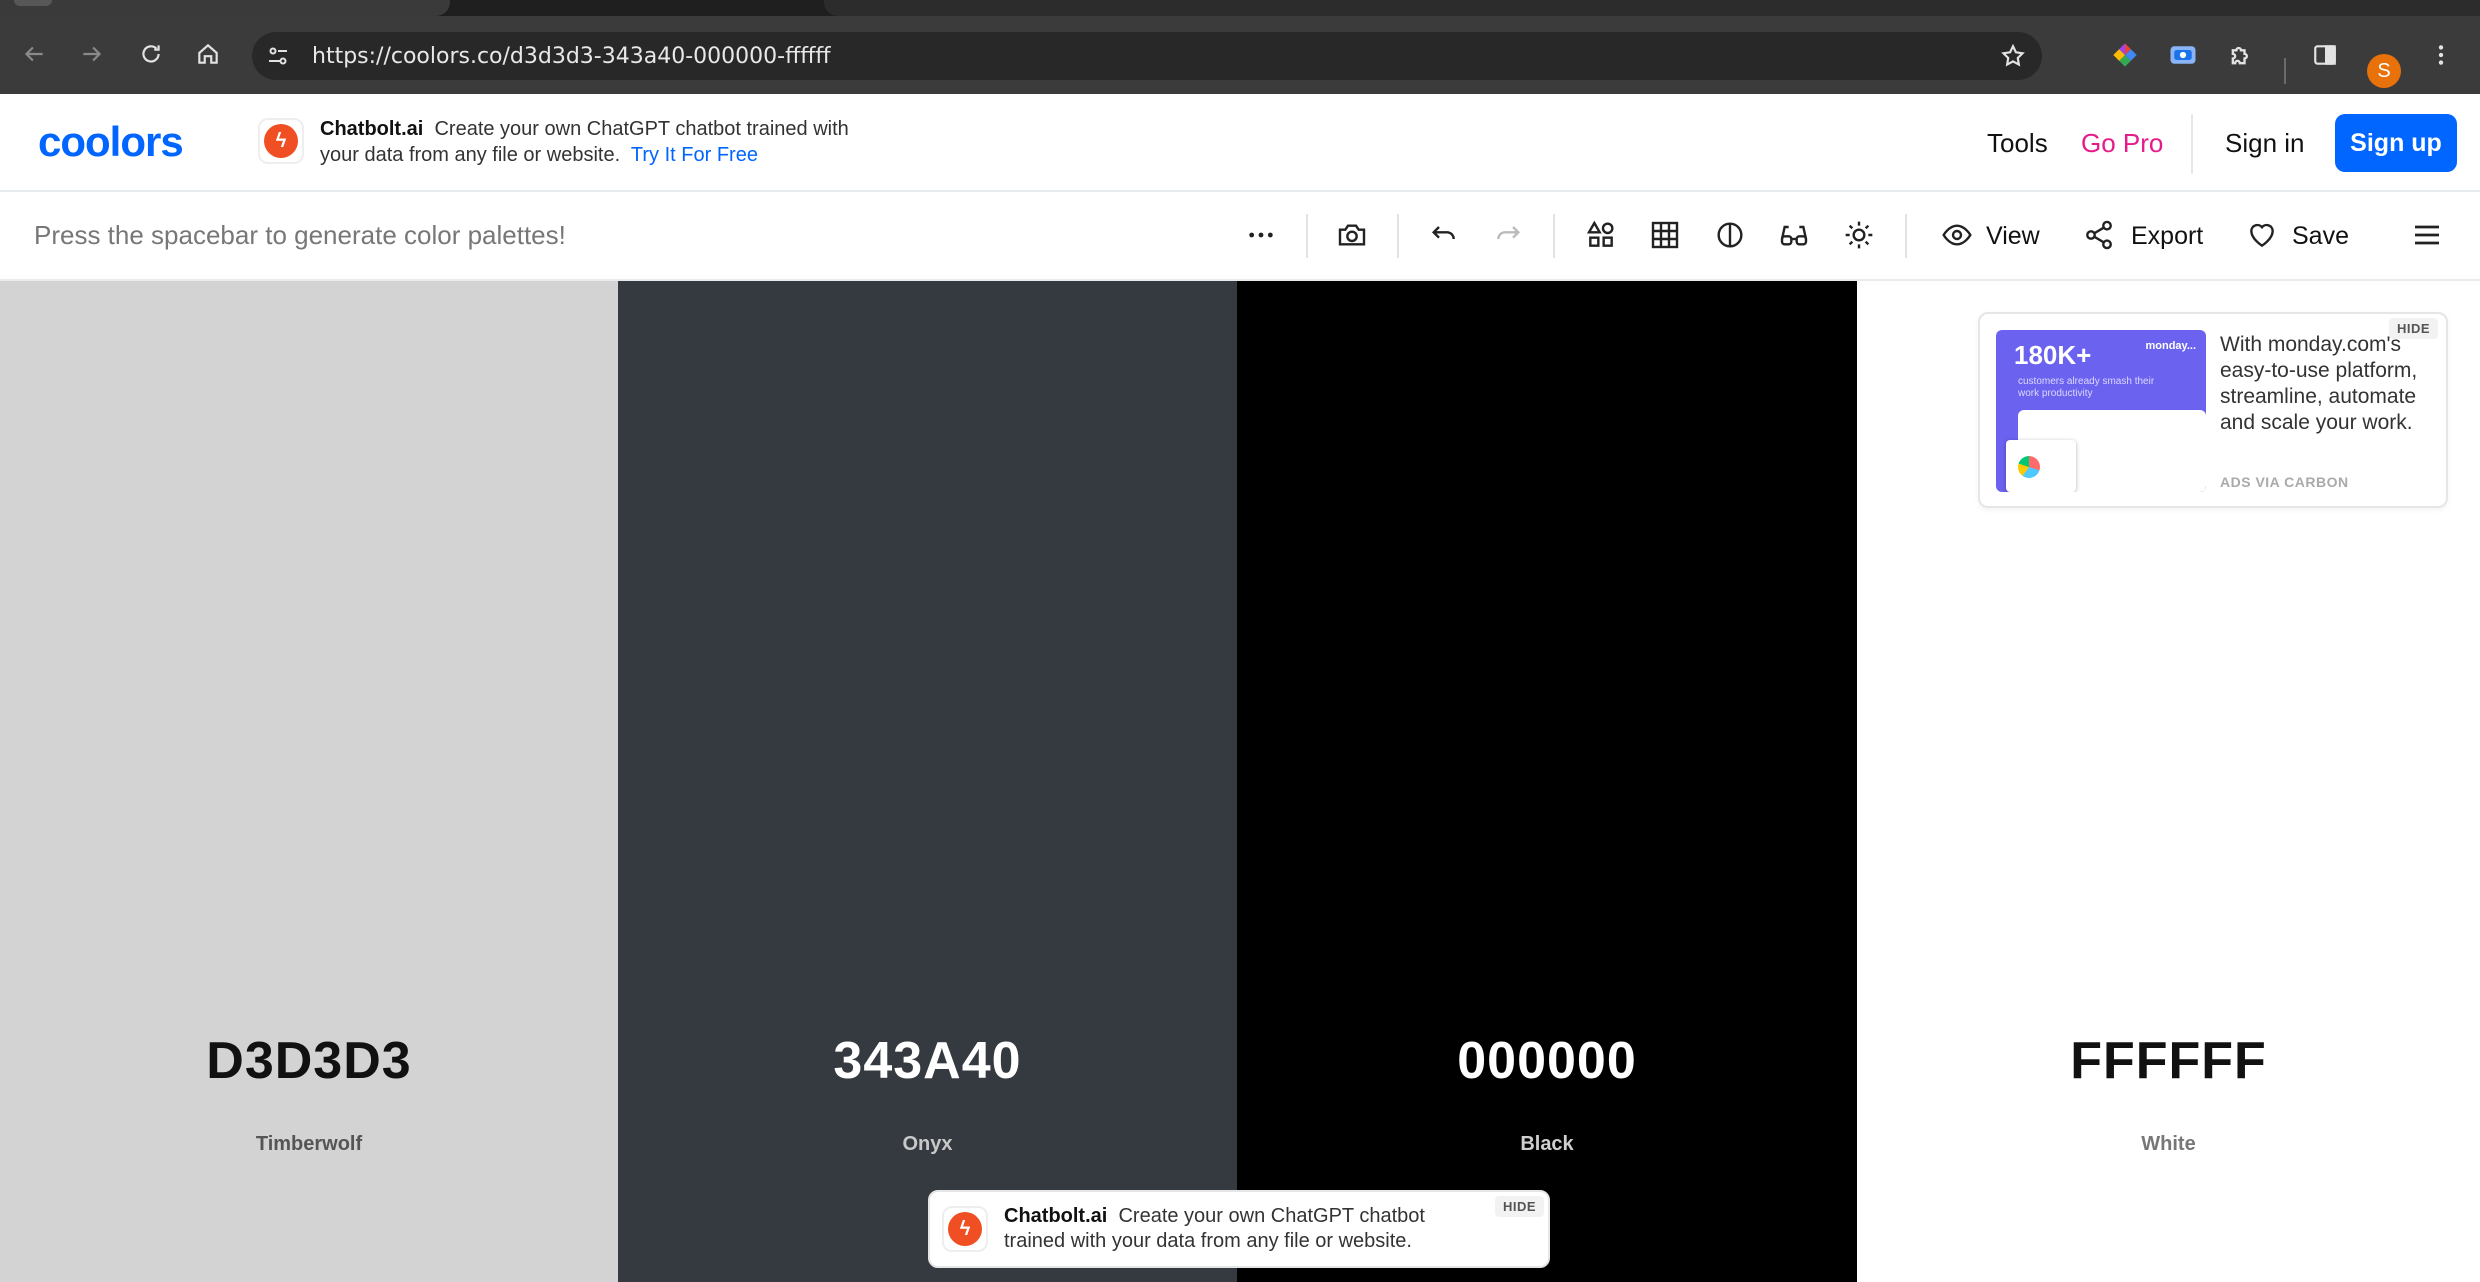 The height and width of the screenshot is (1282, 2480). Describe the element at coordinates (278, 56) in the screenshot. I see `site-settings-icon` at that location.